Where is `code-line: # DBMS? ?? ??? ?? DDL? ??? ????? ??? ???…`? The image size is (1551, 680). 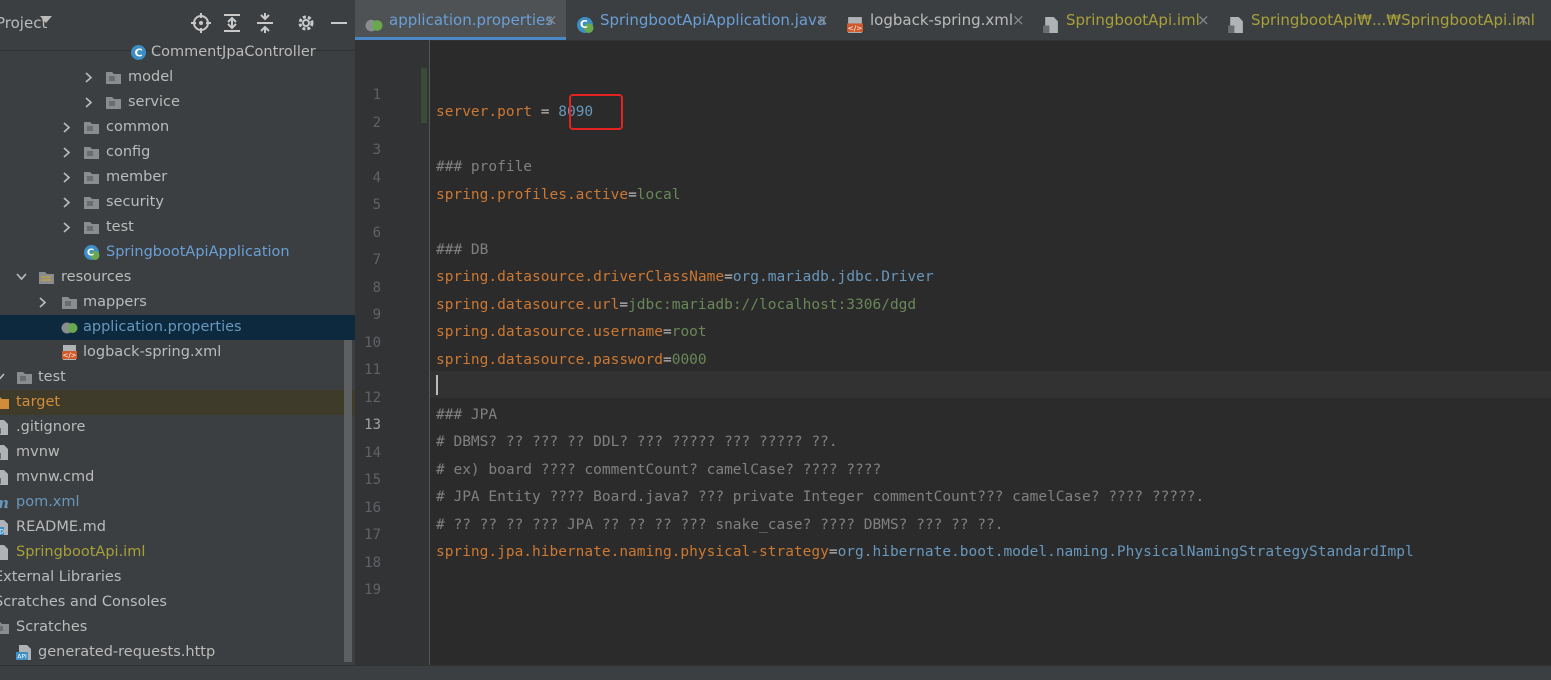
code-line: # DBMS? ?? ??? ?? DDL? ??? ????? ??? ???… is located at coordinates (637, 442).